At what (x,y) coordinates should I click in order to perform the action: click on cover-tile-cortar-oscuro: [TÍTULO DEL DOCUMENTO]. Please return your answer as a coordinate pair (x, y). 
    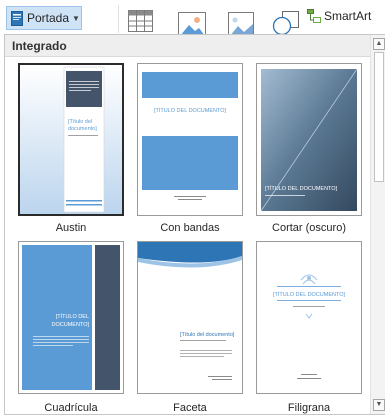
    Looking at the image, I should click on (309, 139).